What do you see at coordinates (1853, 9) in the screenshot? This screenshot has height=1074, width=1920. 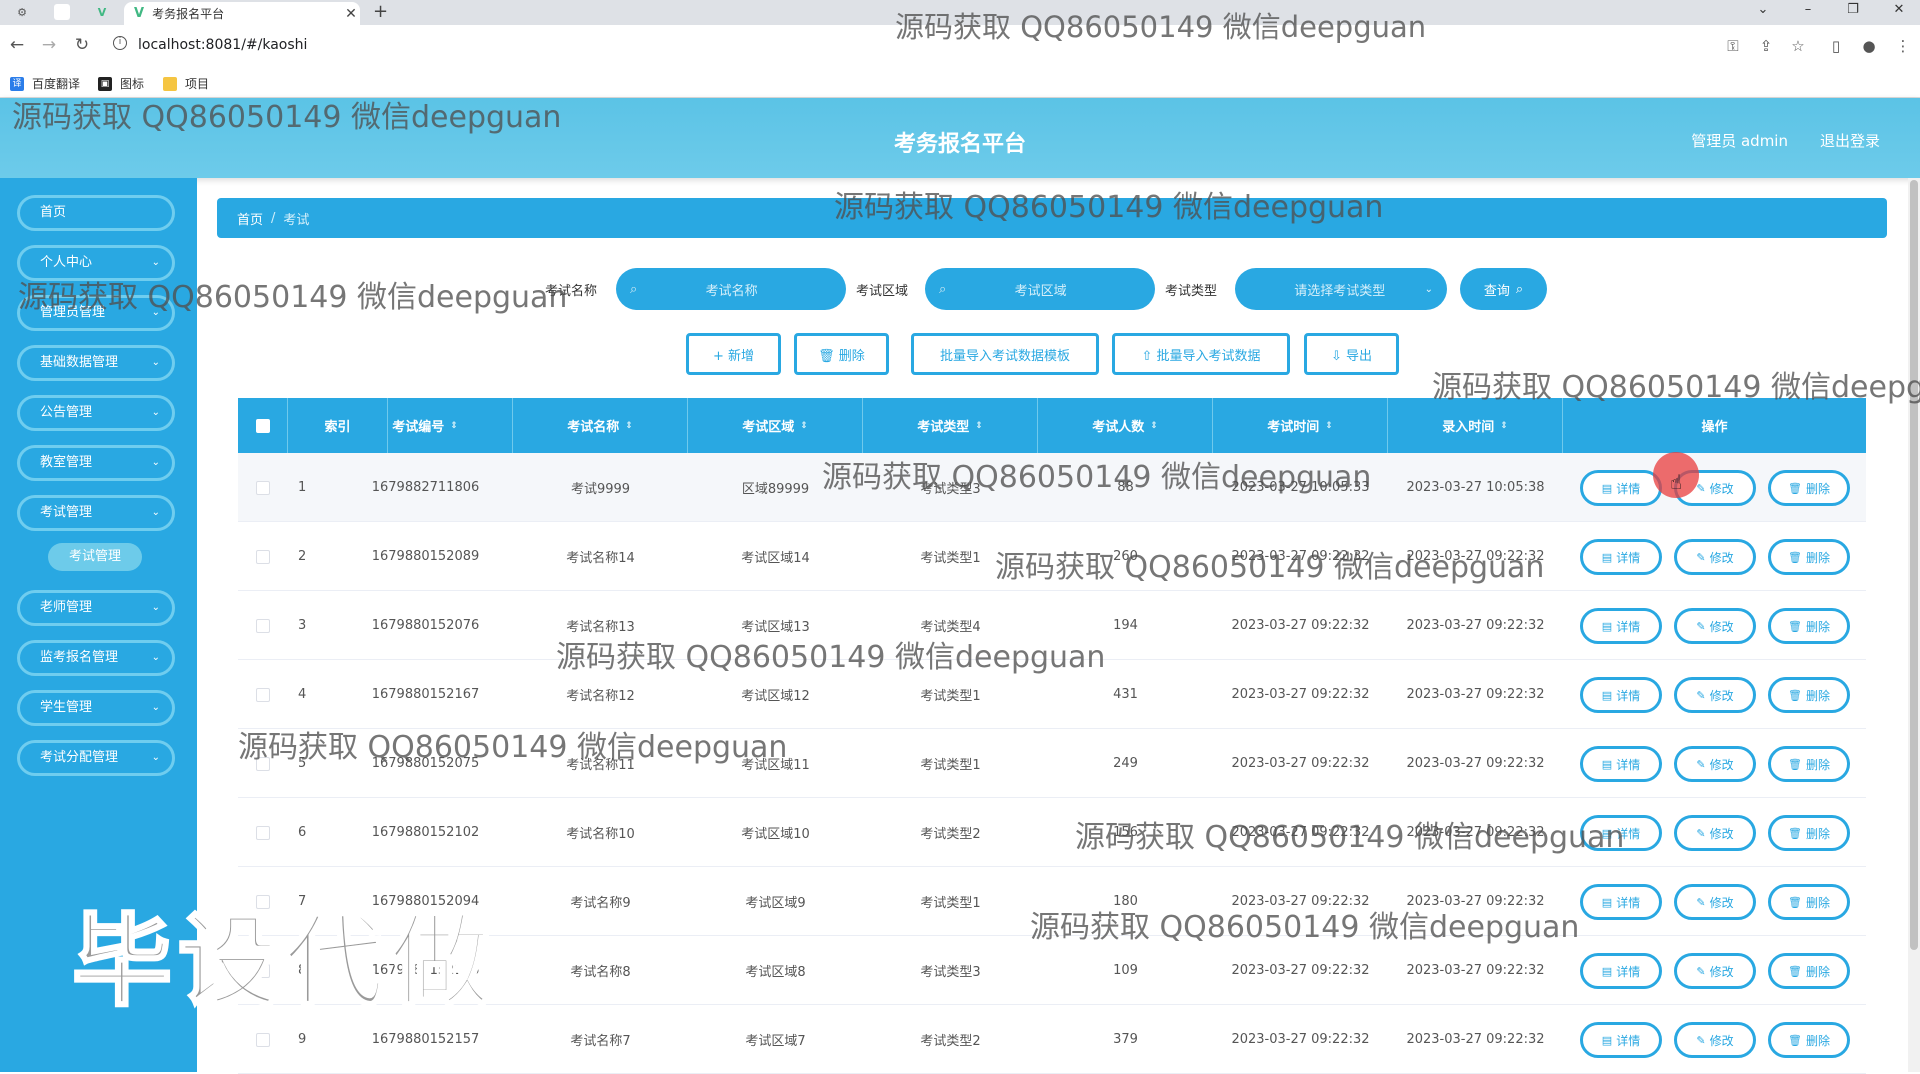 I see `restore-icon: ❐` at bounding box center [1853, 9].